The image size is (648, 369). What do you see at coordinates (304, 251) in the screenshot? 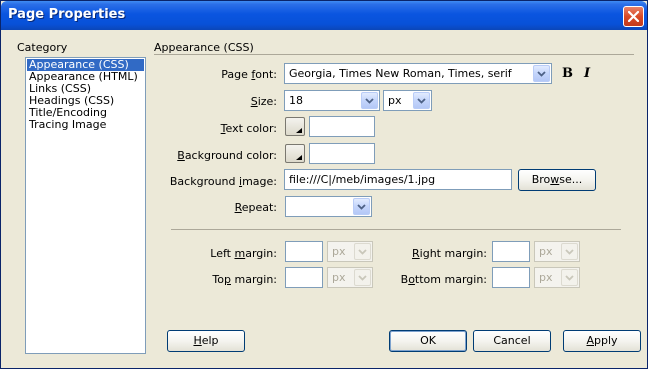
I see `left-margin-input` at bounding box center [304, 251].